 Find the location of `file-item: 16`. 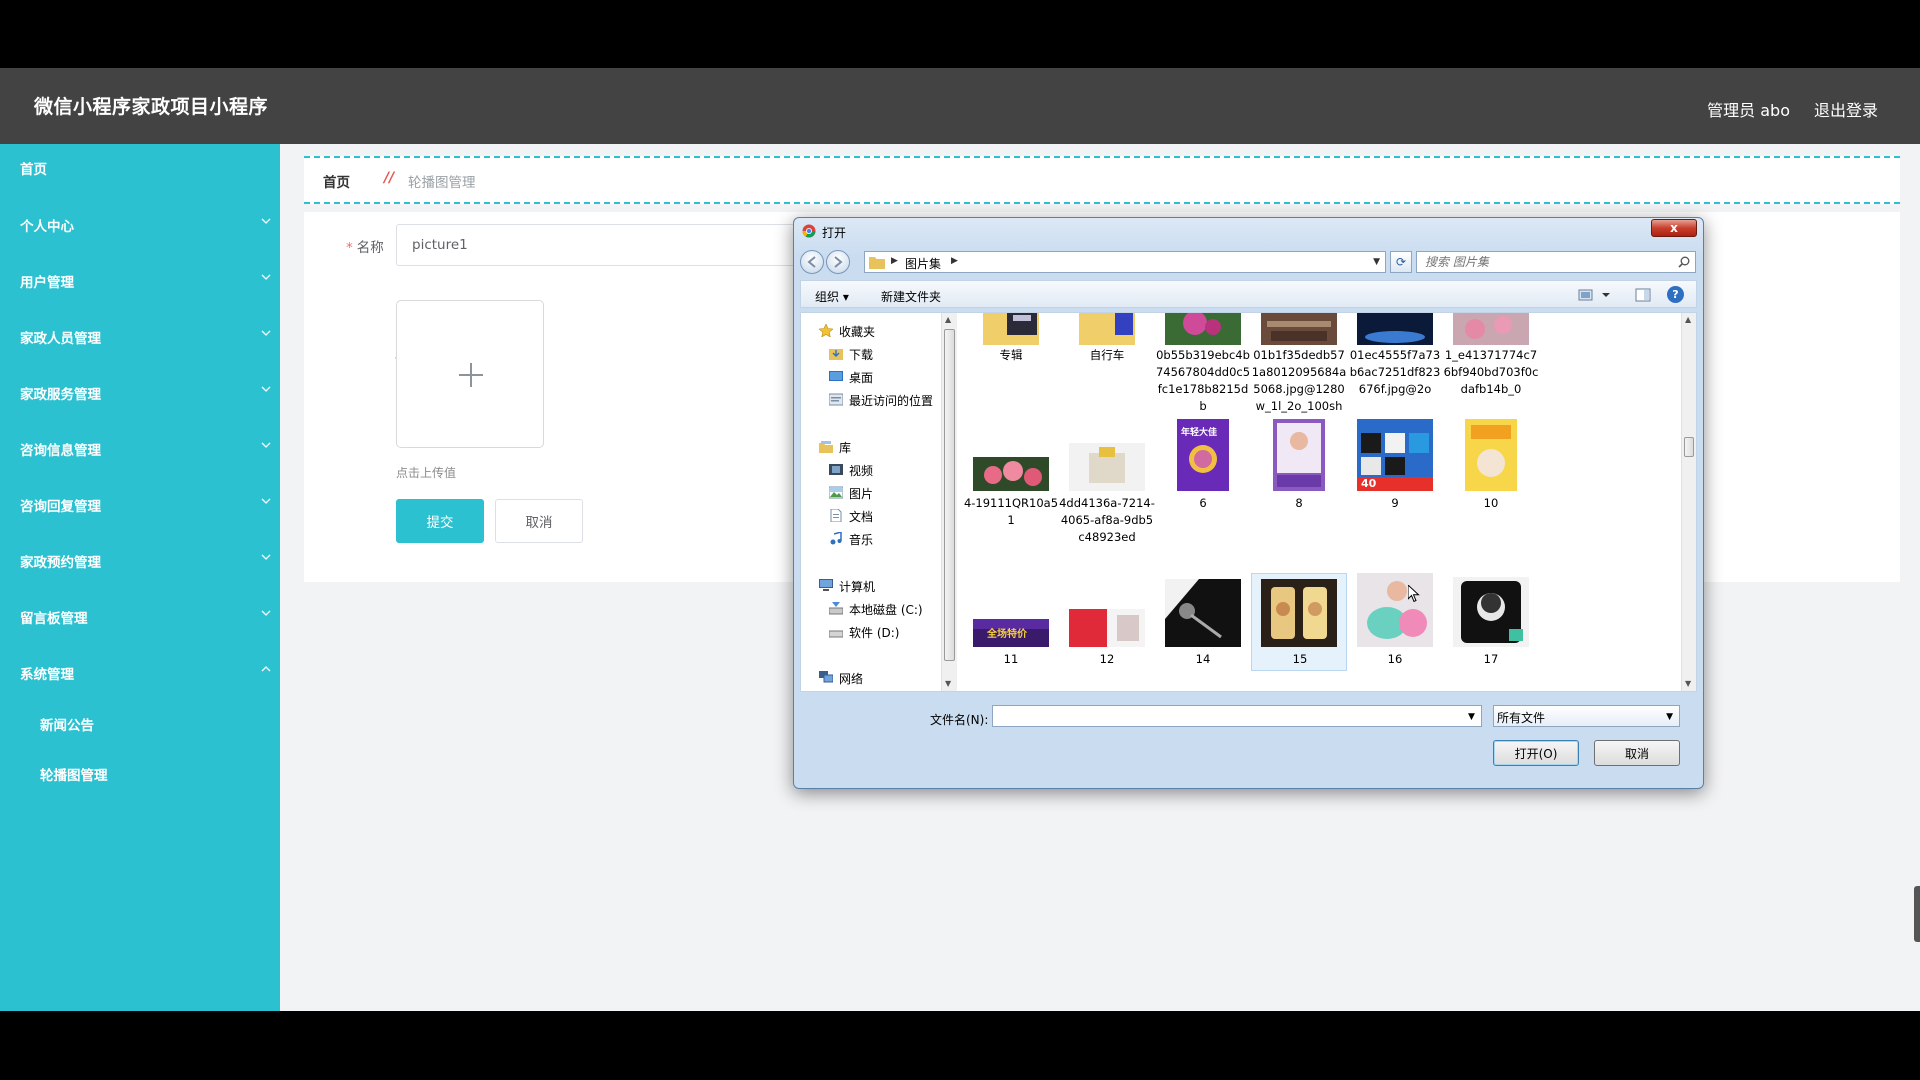

file-item: 16 is located at coordinates (1395, 622).